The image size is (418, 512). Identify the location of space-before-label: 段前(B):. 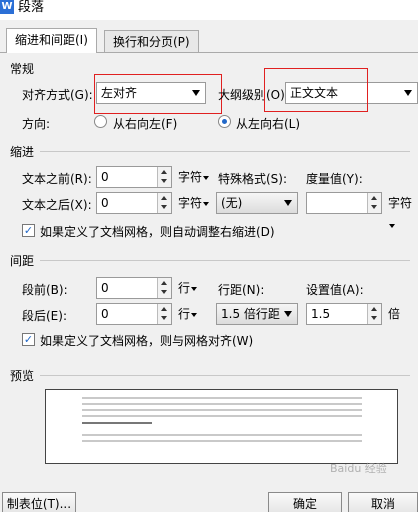
(45, 290).